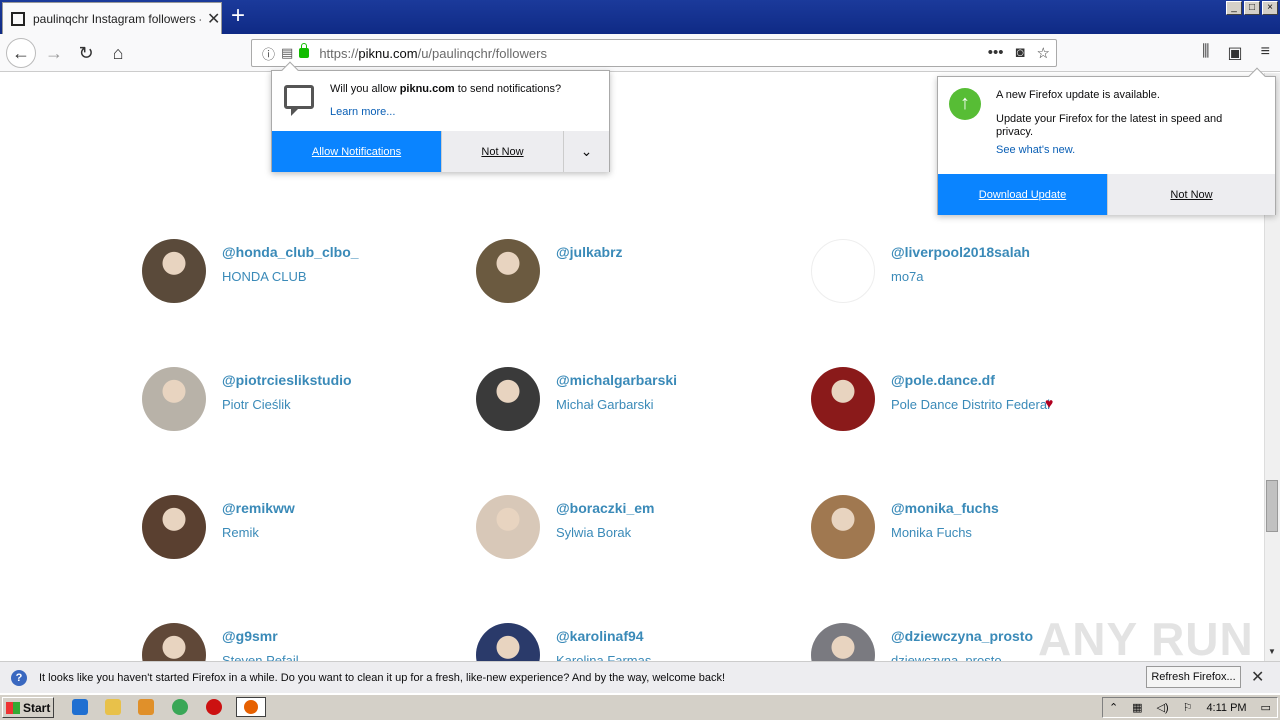  Describe the element at coordinates (589, 252) in the screenshot. I see `follower-handle: @julkabrz` at that location.